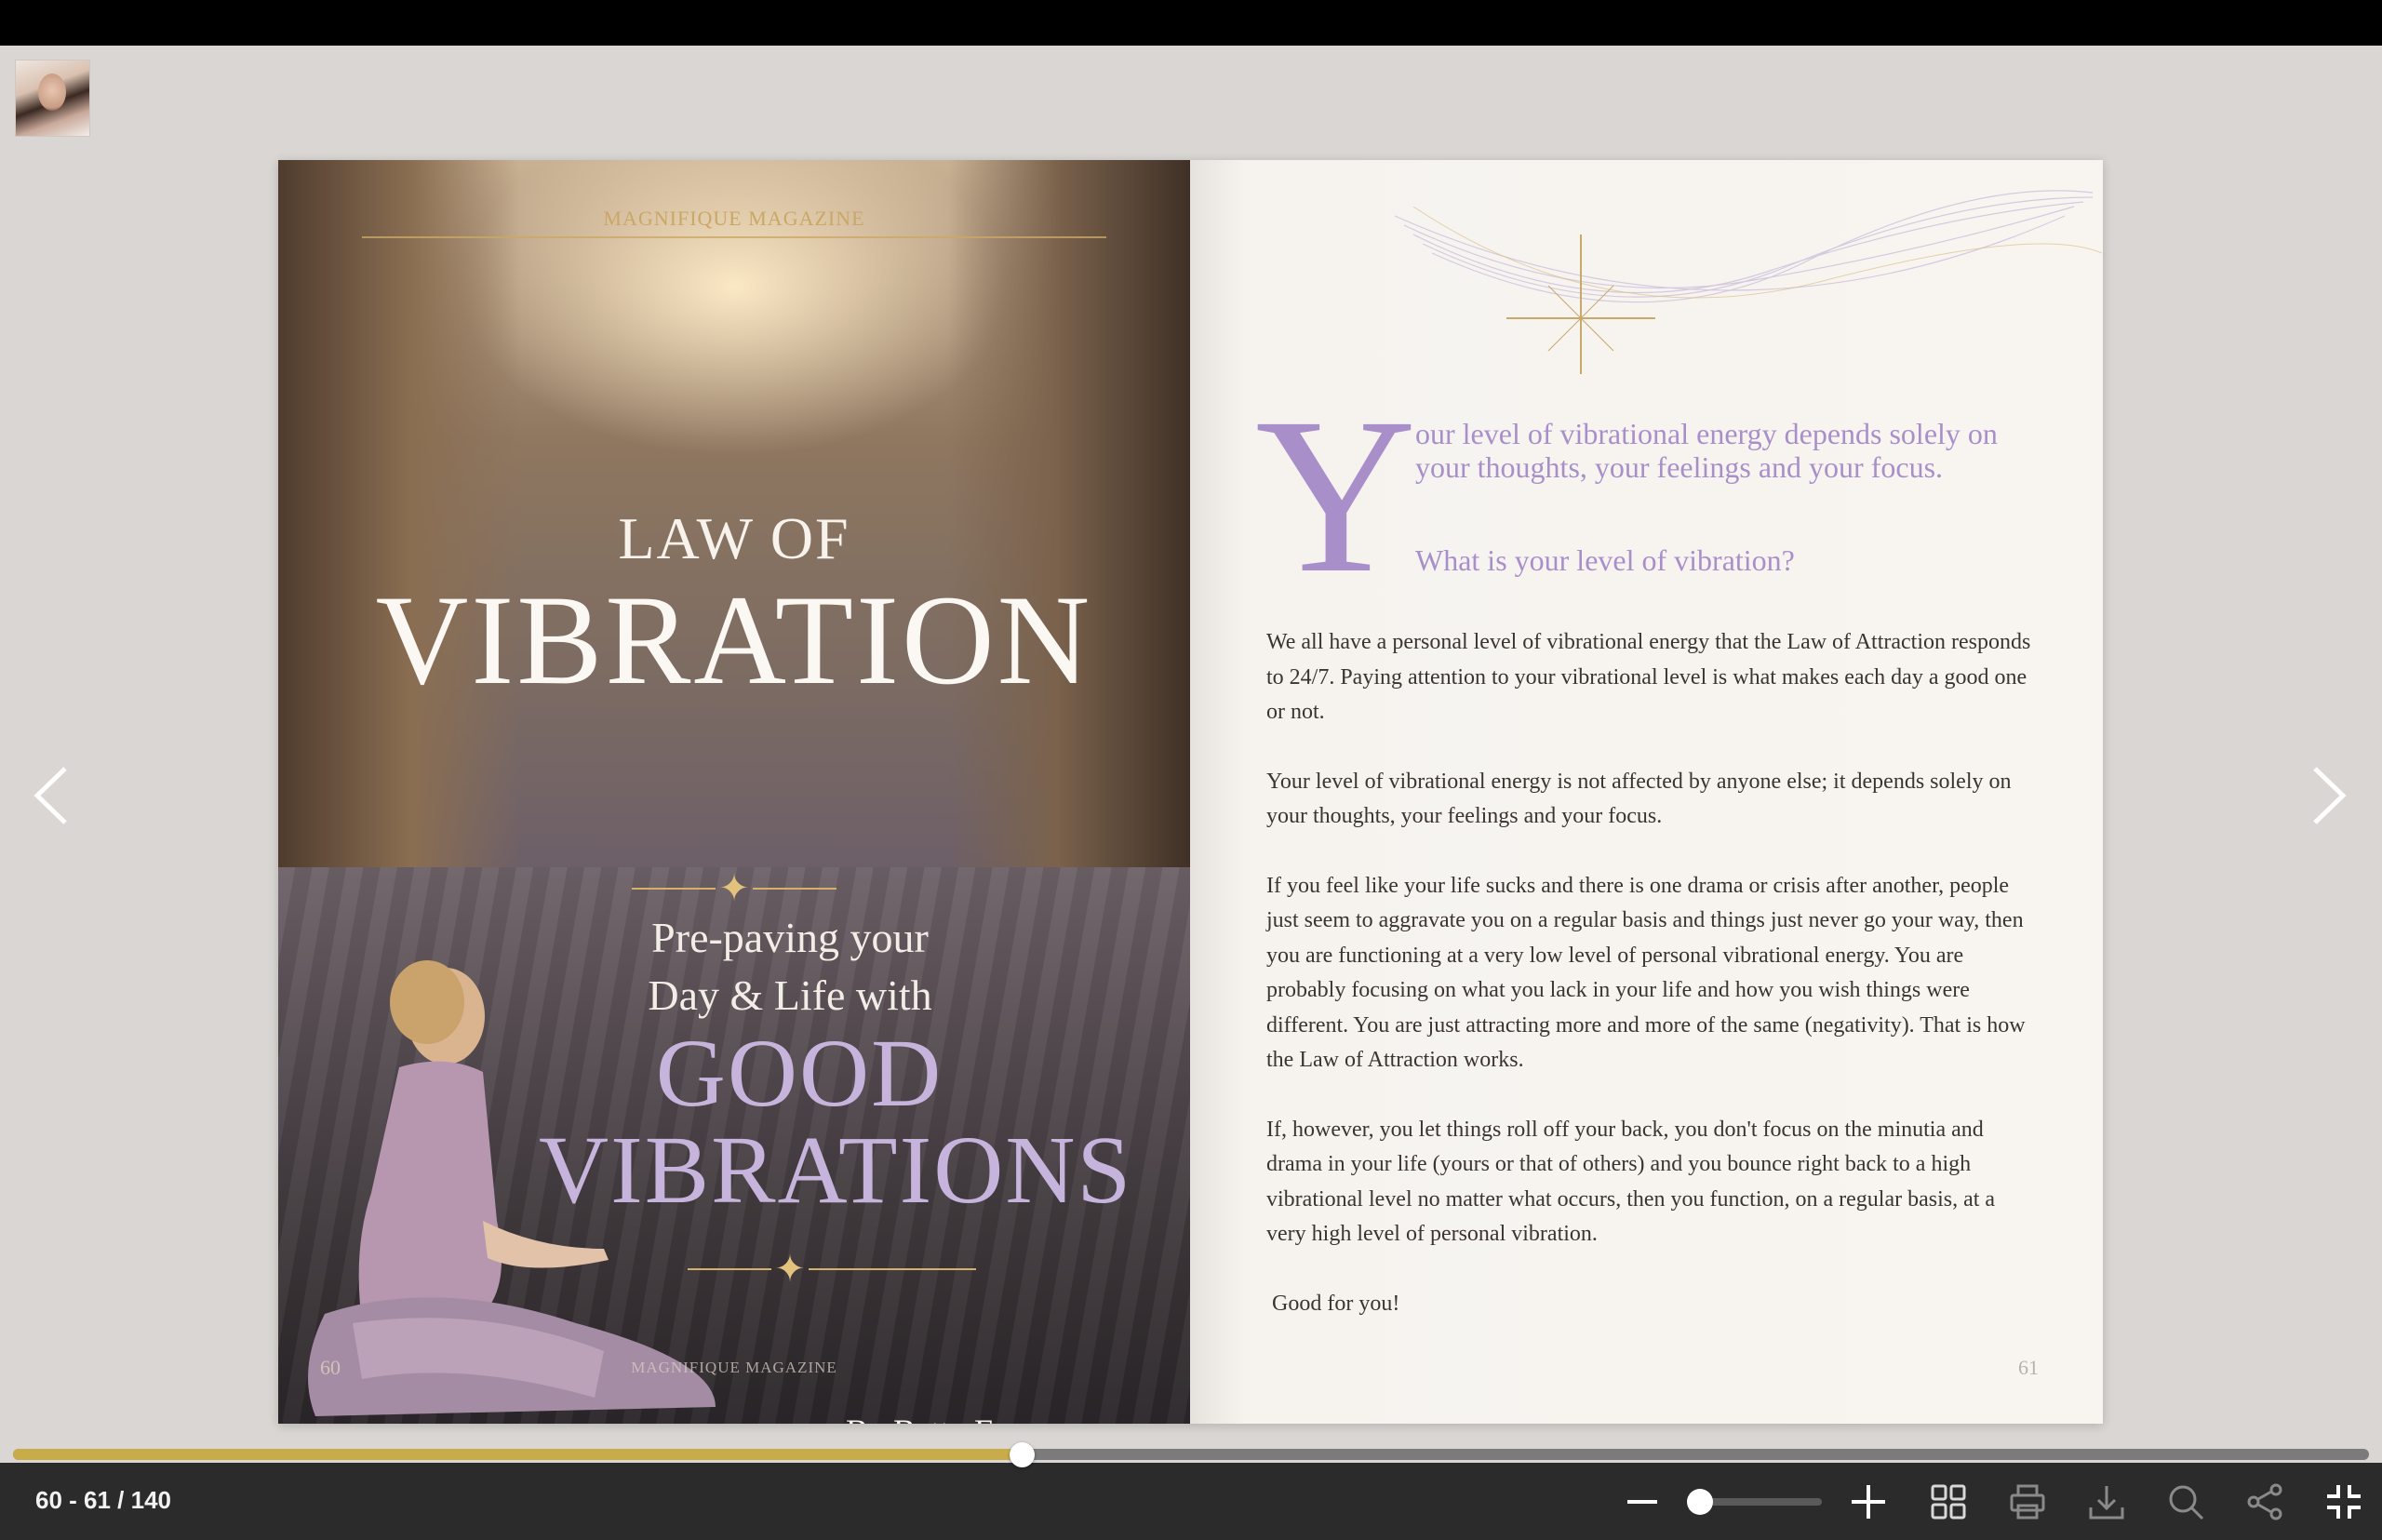 The image size is (2382, 1540). Describe the element at coordinates (1948, 1501) in the screenshot. I see `thumbnails-grid-icon` at that location.